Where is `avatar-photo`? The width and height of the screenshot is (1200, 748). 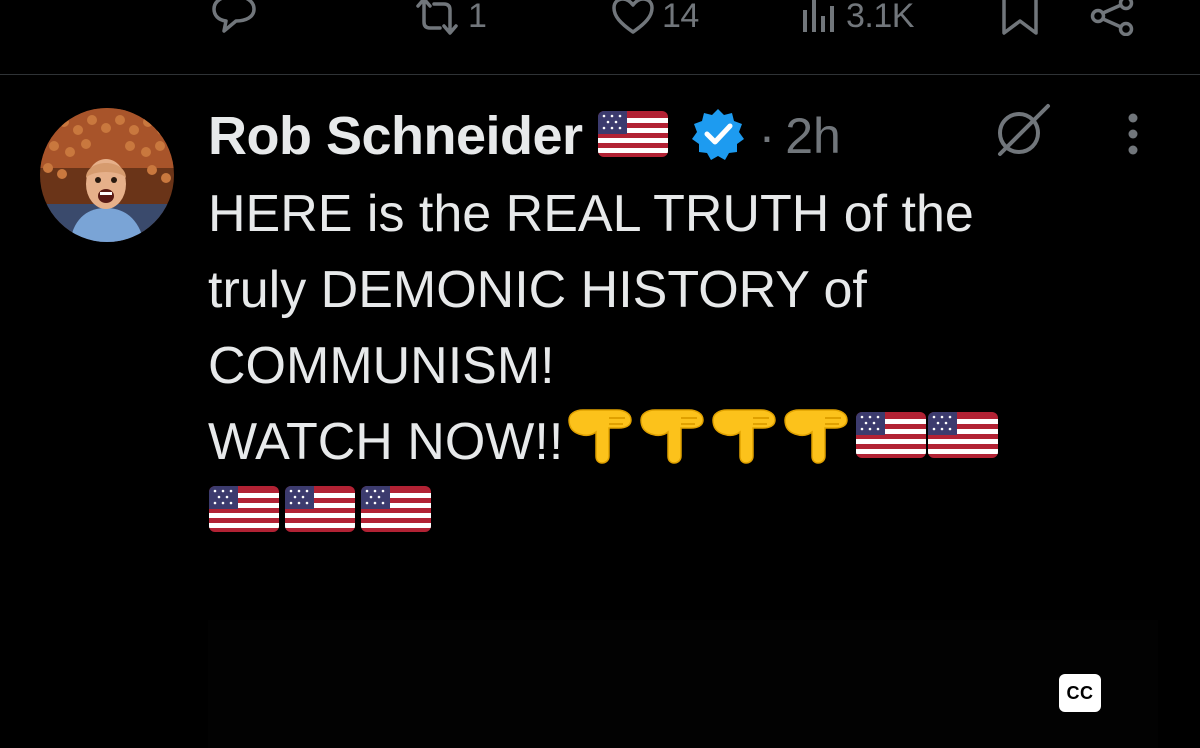 avatar-photo is located at coordinates (107, 175).